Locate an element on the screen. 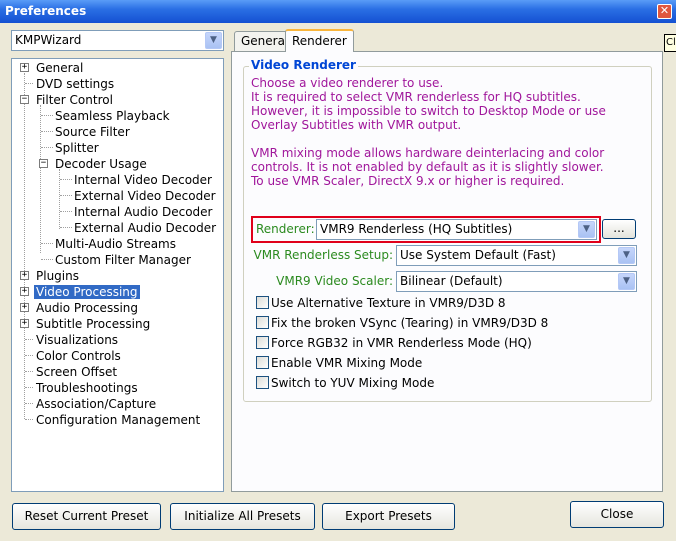  tree-item-label: Seamless Playback is located at coordinates (112, 116).